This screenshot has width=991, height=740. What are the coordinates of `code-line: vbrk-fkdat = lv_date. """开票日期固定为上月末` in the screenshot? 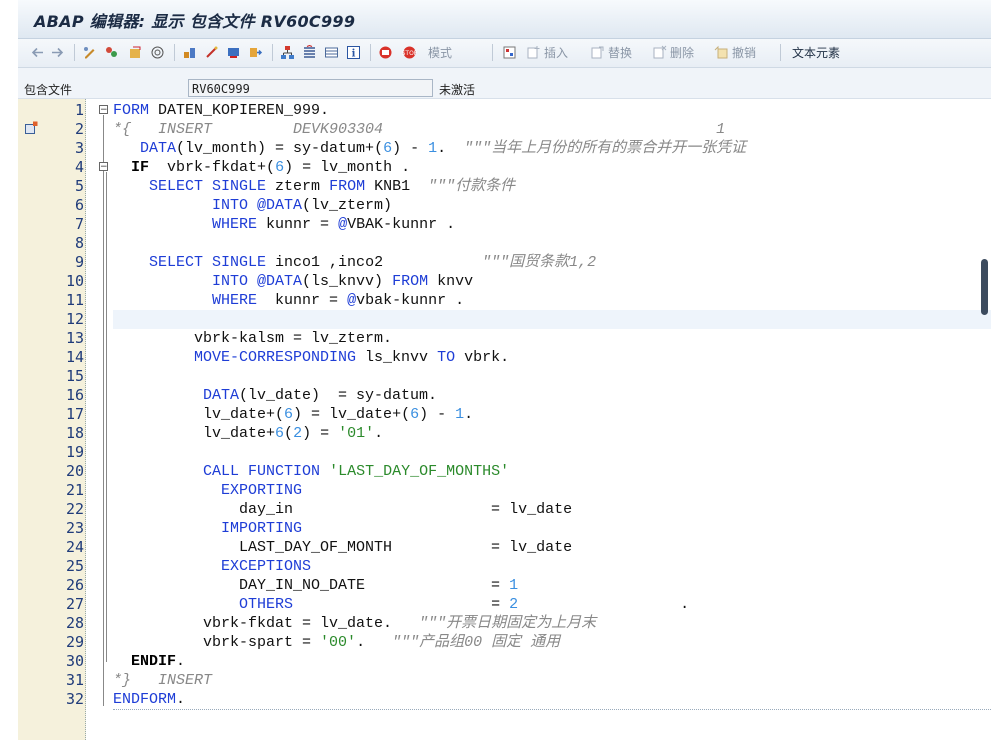 It's located at (354, 623).